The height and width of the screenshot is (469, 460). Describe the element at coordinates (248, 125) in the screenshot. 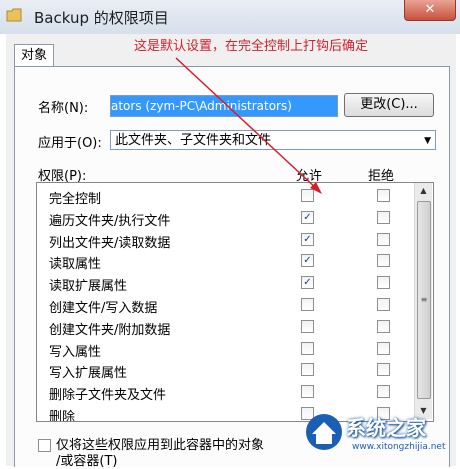

I see `annotation-arrow` at that location.